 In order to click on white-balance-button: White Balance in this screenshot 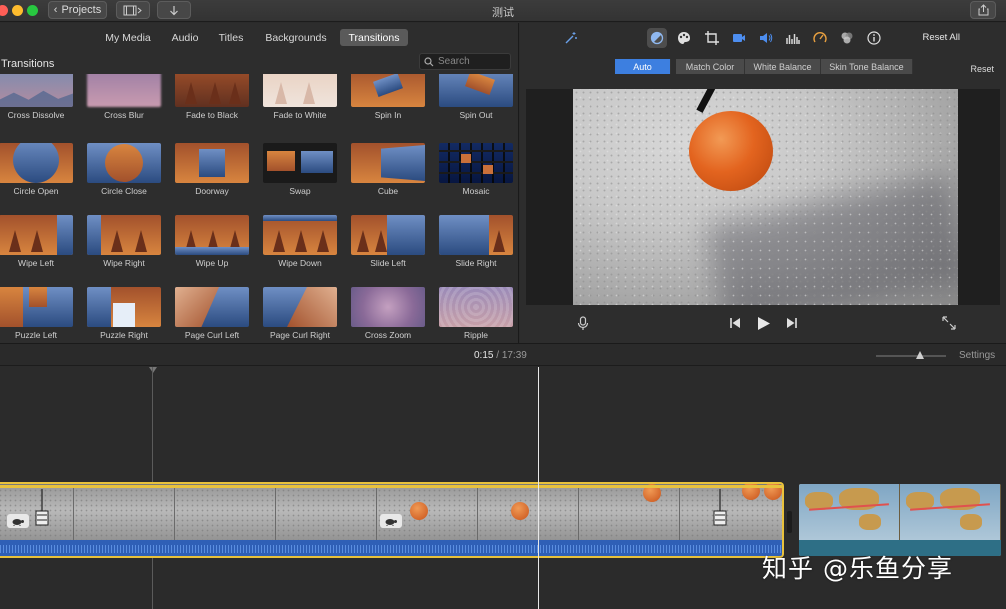, I will do `click(783, 66)`.